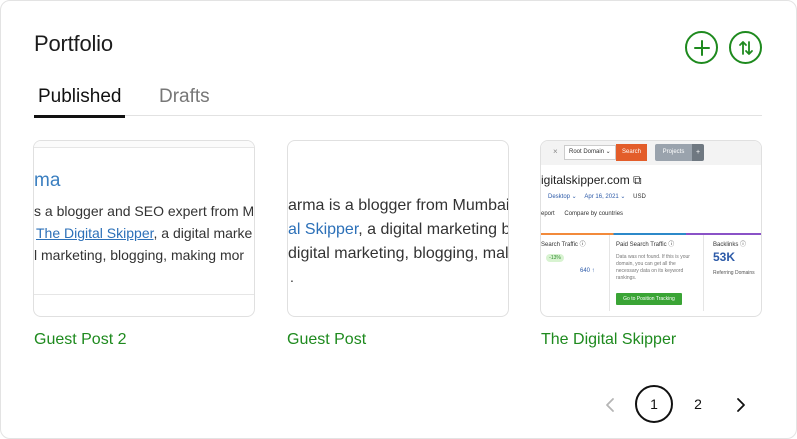  What do you see at coordinates (555, 258) in the screenshot?
I see `thumbnail-badge: -13%` at bounding box center [555, 258].